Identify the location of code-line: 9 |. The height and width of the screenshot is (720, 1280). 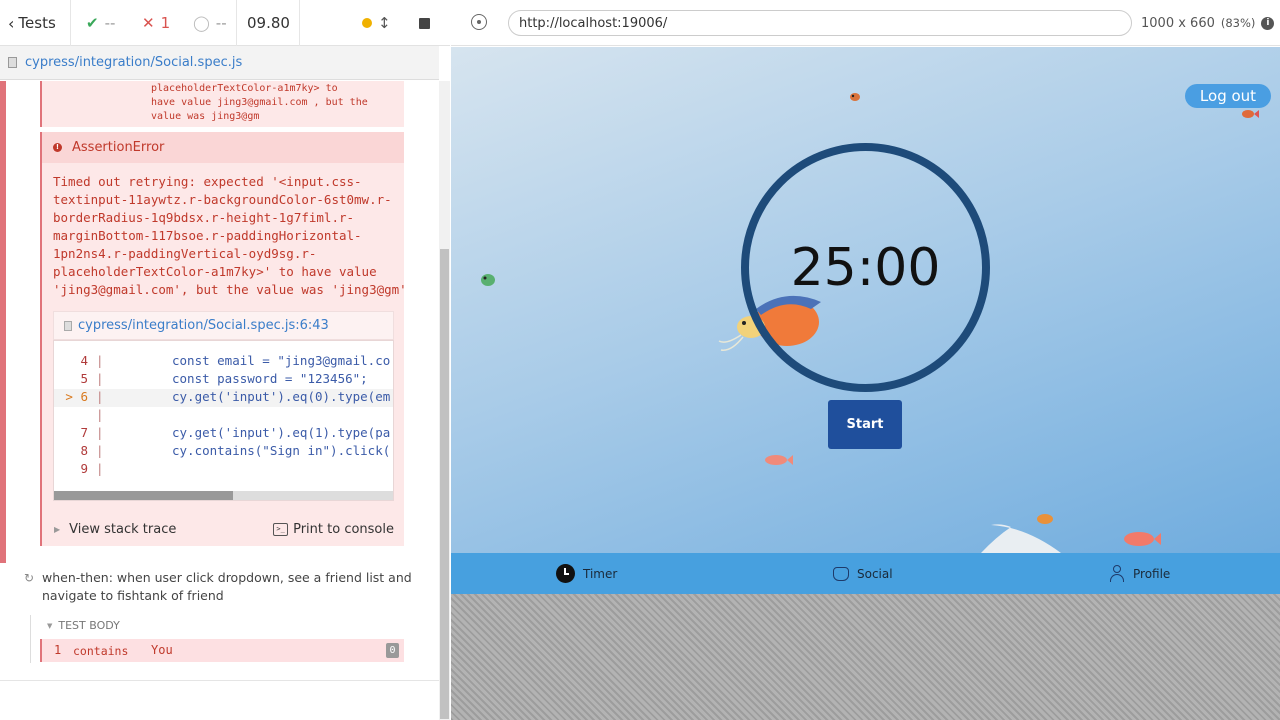
(92, 468).